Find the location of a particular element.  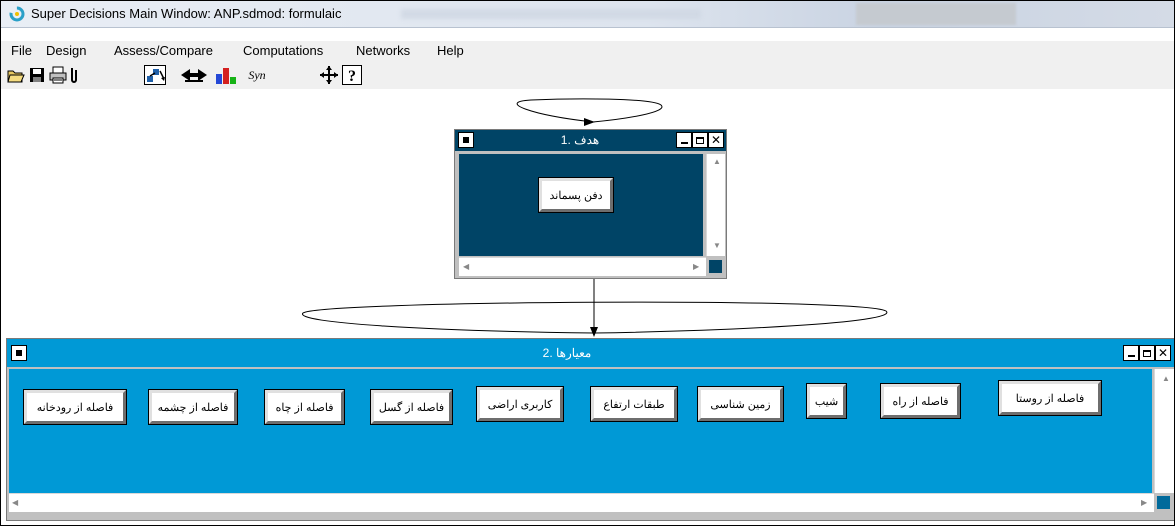

vertical-scrollbar: ▲ ▼ is located at coordinates (715, 205).